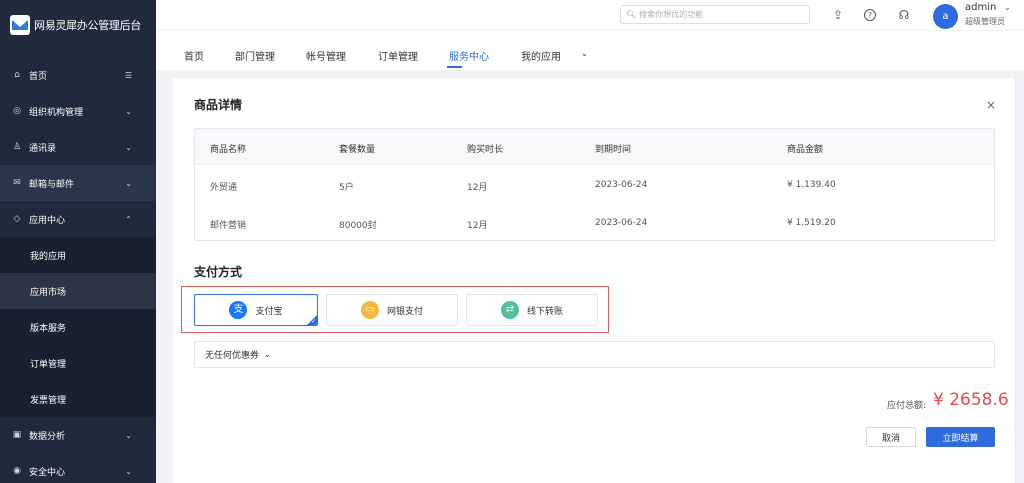  What do you see at coordinates (128, 219) in the screenshot?
I see `chevron-up-icon: ⌃` at bounding box center [128, 219].